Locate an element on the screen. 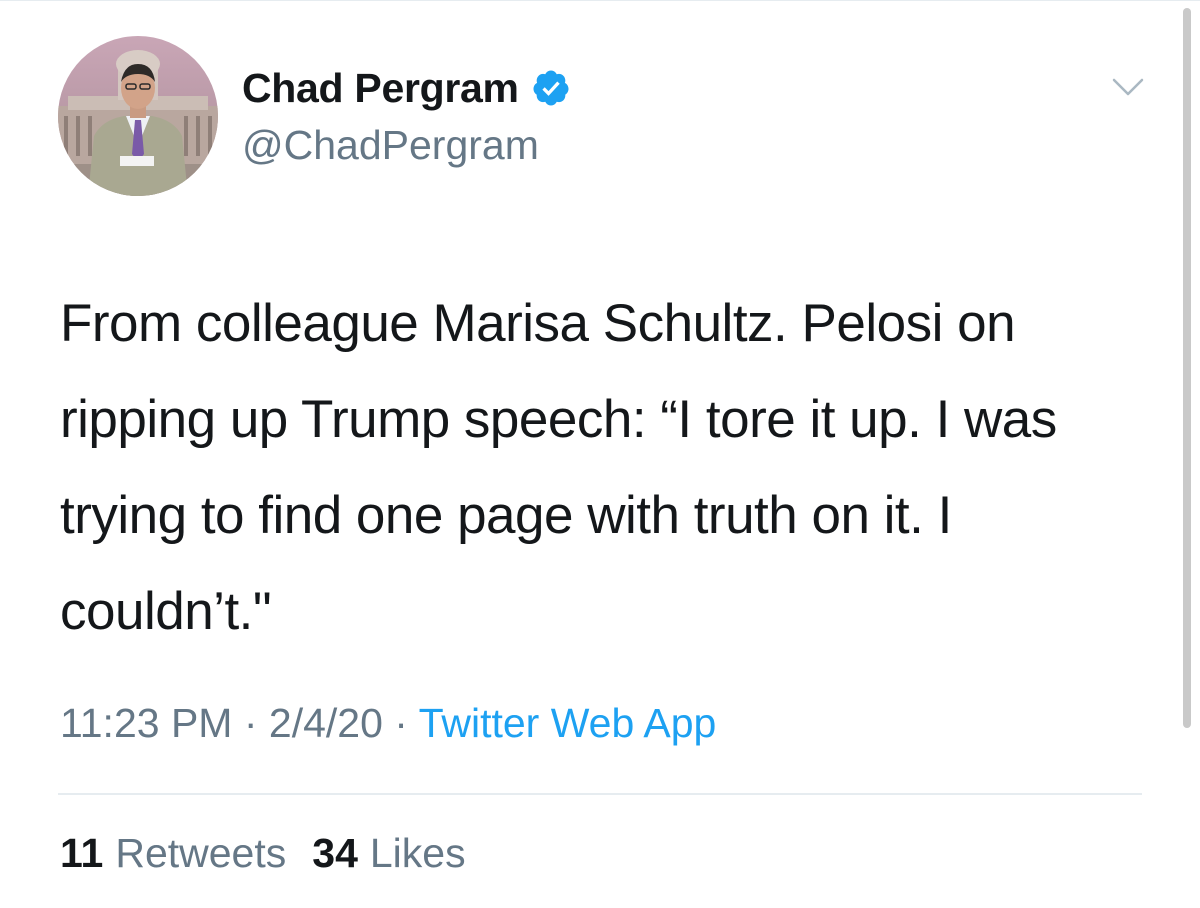 The width and height of the screenshot is (1200, 908). verified-badge-icon is located at coordinates (551, 88).